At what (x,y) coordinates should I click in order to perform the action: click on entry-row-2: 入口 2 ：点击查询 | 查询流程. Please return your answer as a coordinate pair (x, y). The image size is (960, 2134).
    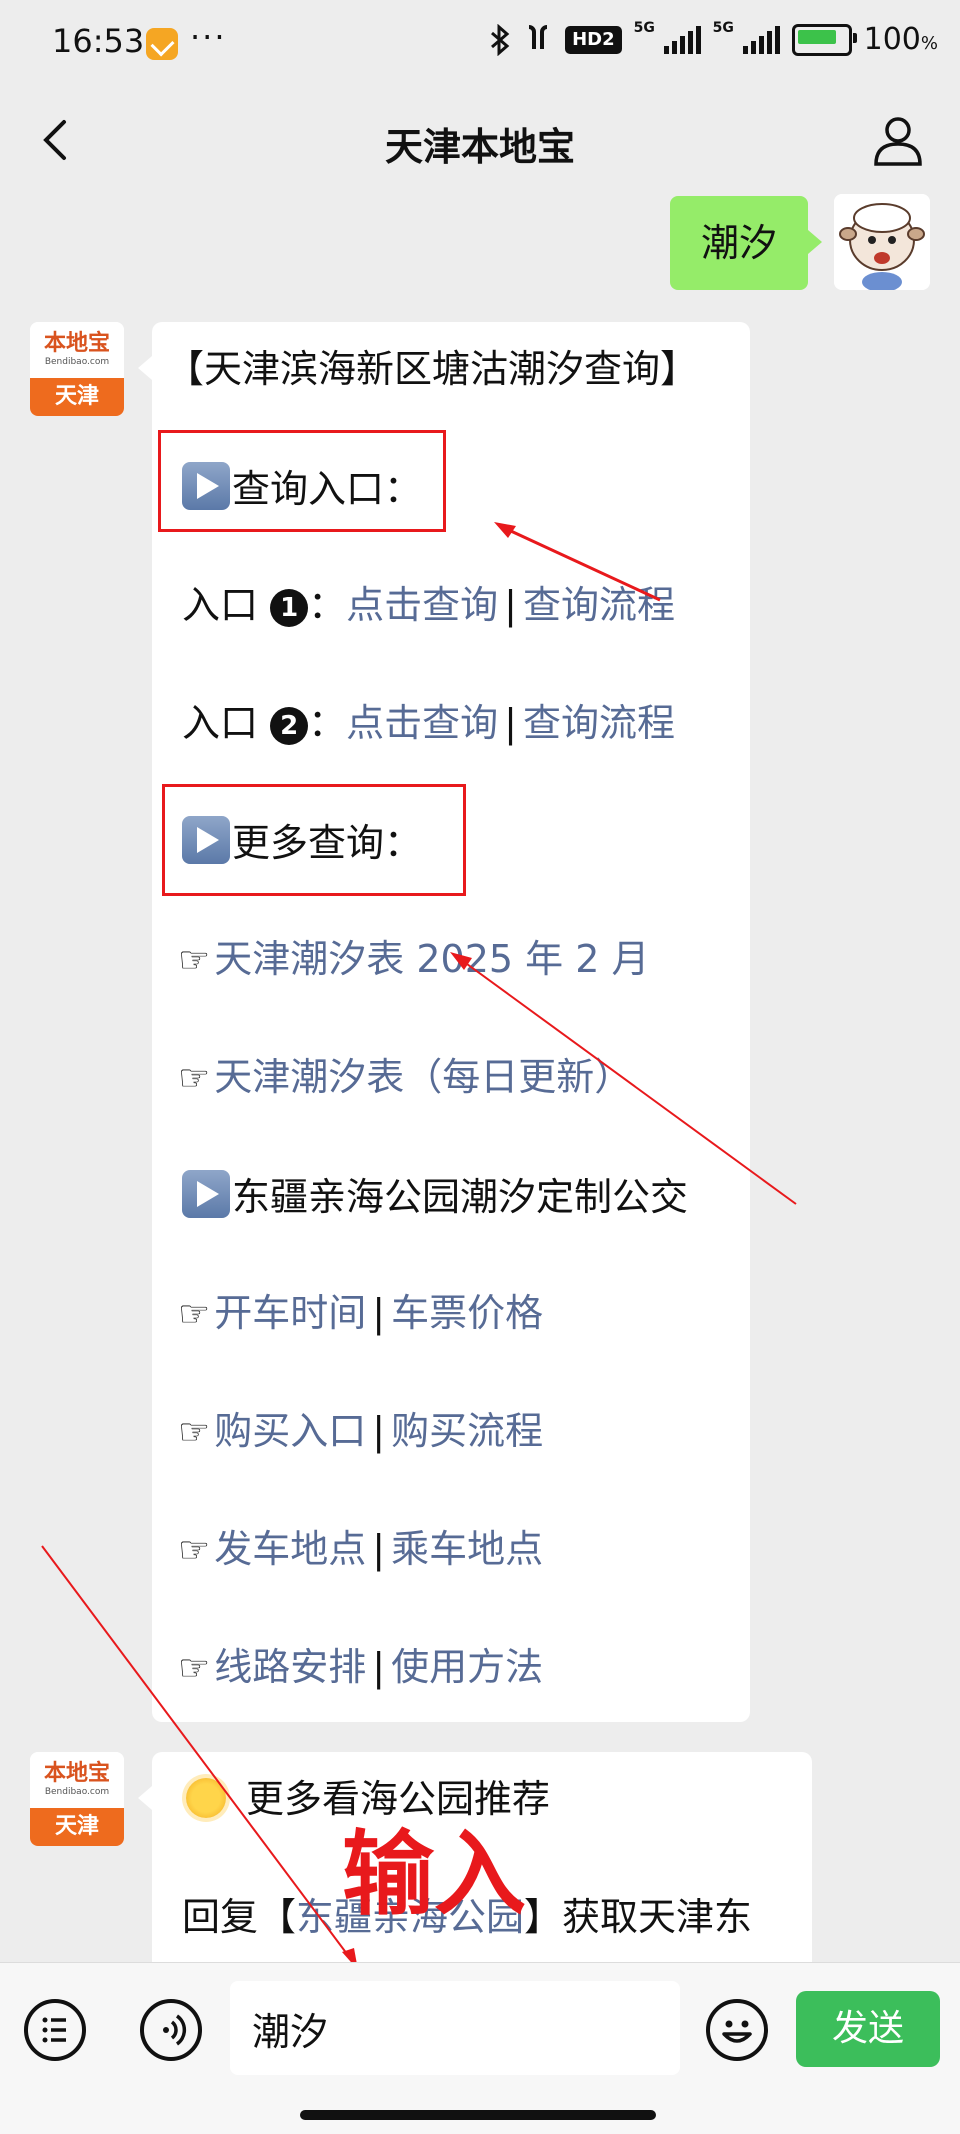
    Looking at the image, I should click on (428, 723).